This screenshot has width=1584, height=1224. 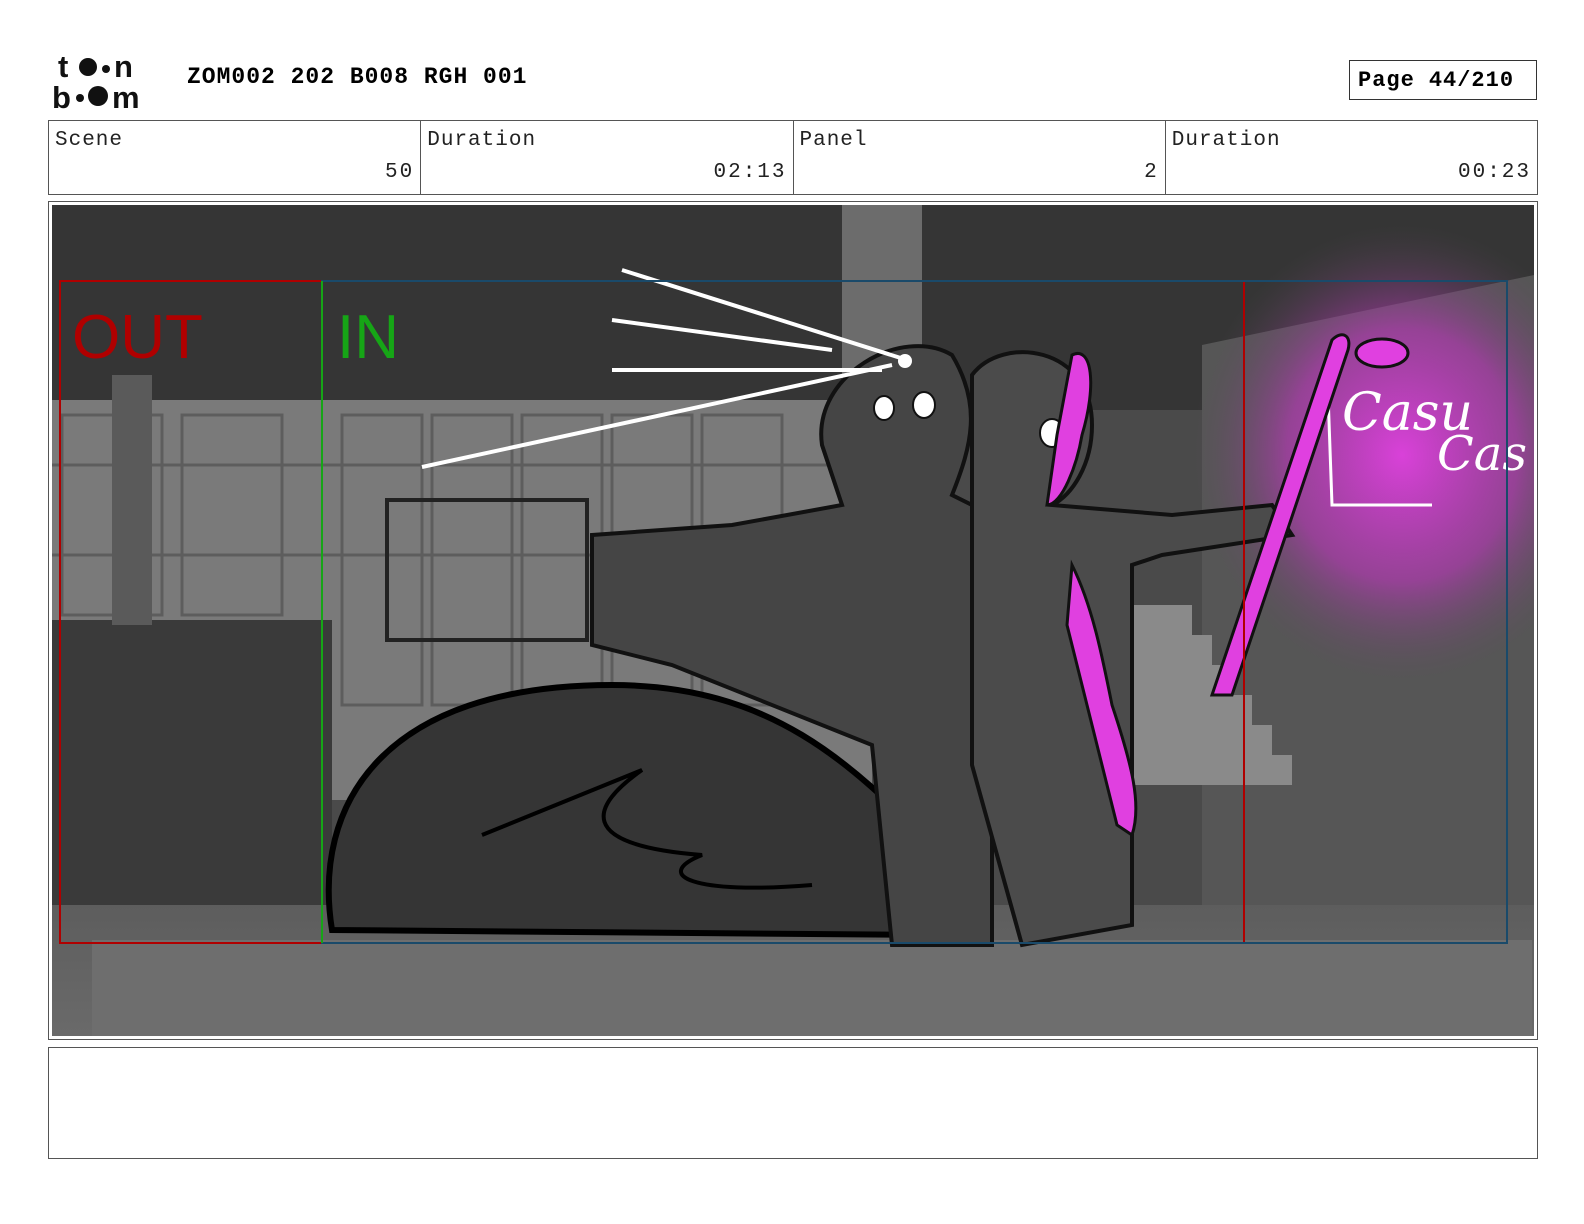 What do you see at coordinates (833, 140) in the screenshot?
I see `panel-label: Panel` at bounding box center [833, 140].